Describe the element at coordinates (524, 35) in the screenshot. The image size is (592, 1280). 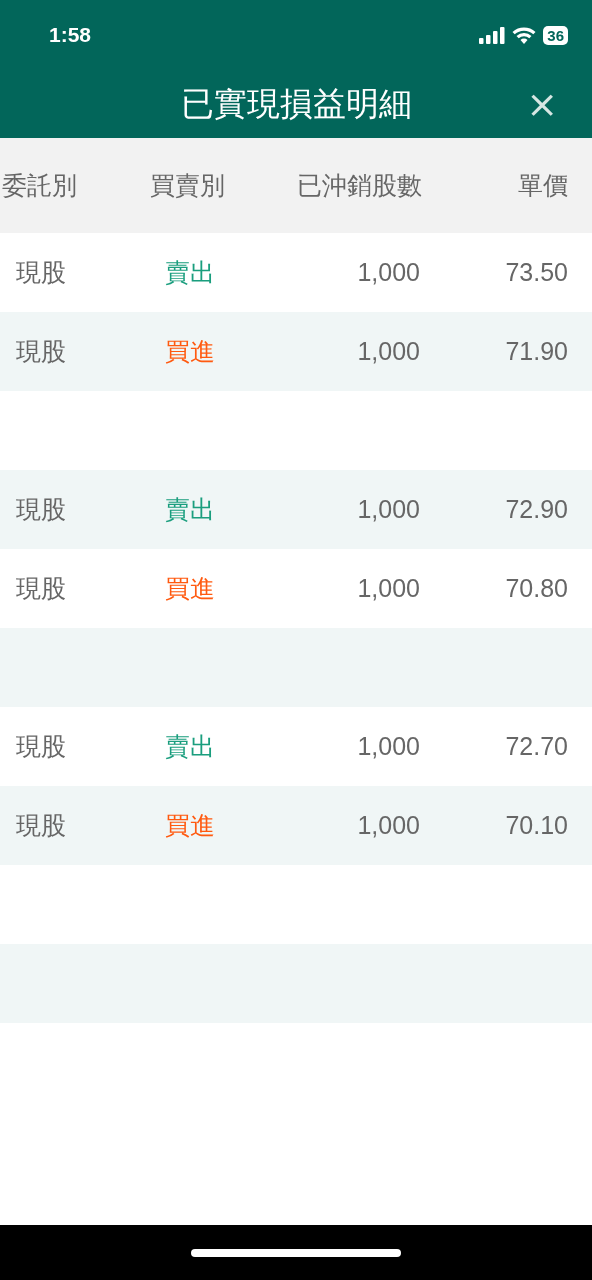
I see `wifi-icon` at that location.